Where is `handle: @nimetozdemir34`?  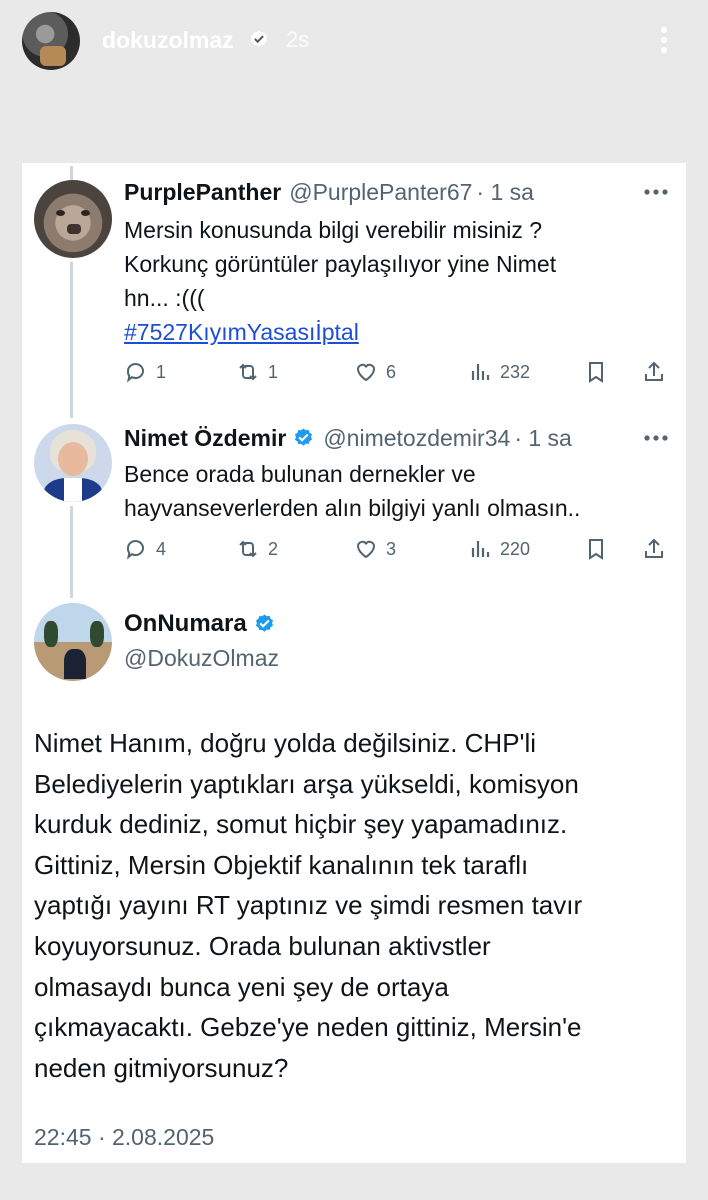
handle: @nimetozdemir34 is located at coordinates (416, 438).